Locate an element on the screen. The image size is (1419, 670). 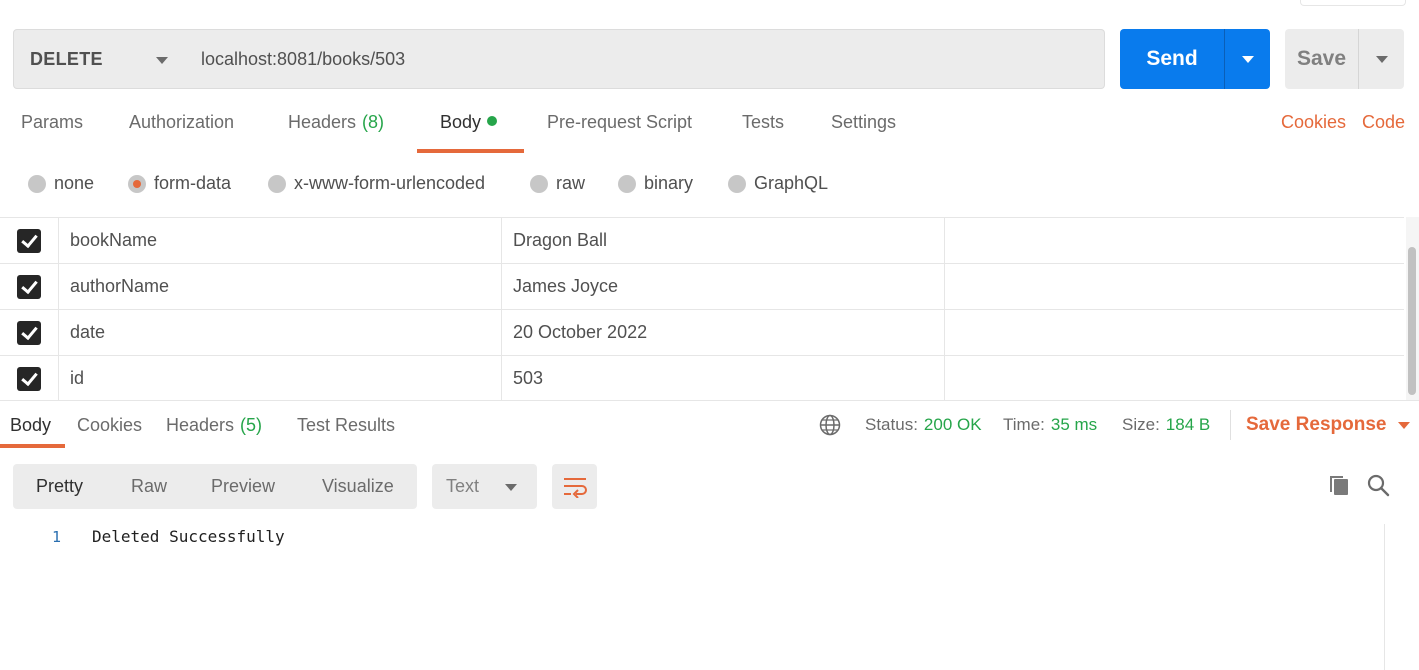
response-tab-body: Body is located at coordinates (30, 425).